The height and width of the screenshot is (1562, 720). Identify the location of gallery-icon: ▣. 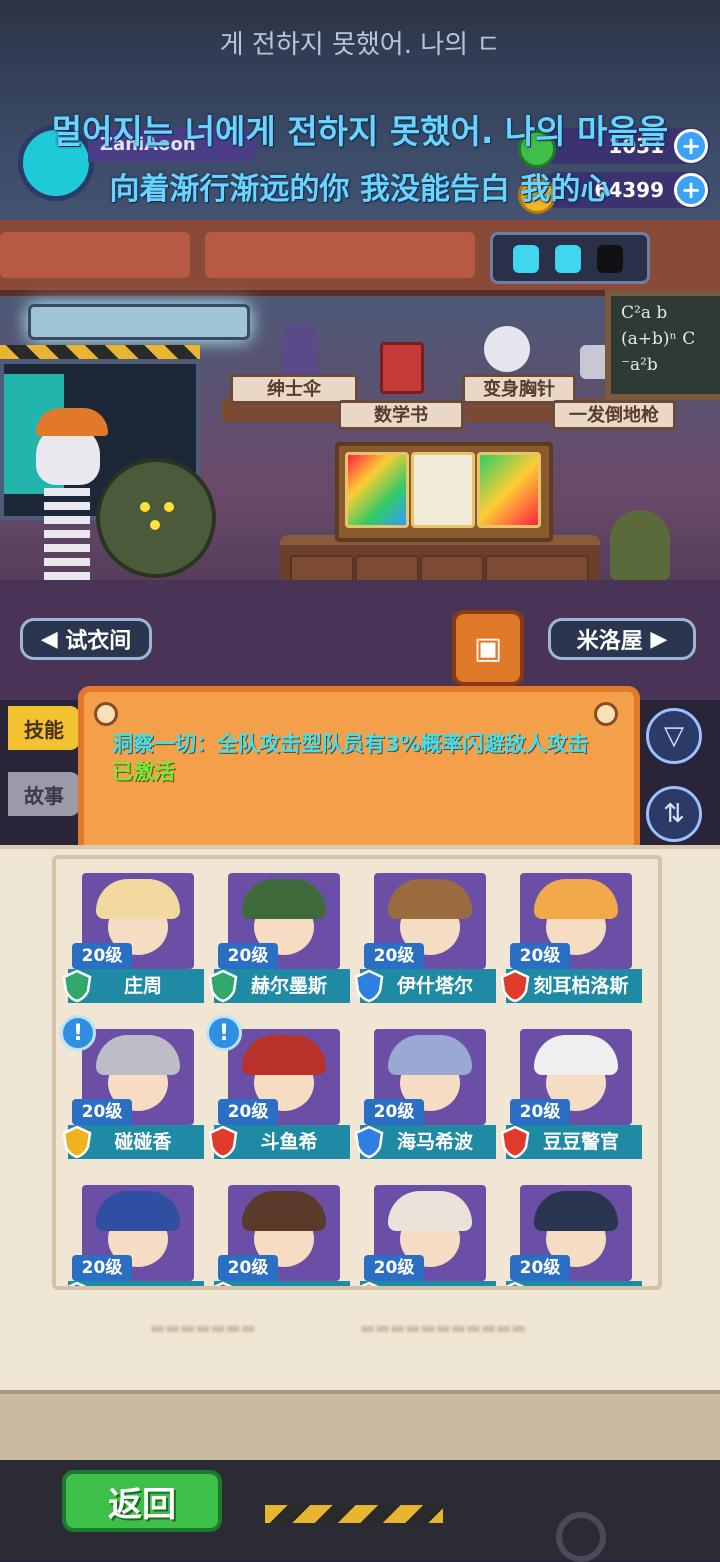
(488, 648).